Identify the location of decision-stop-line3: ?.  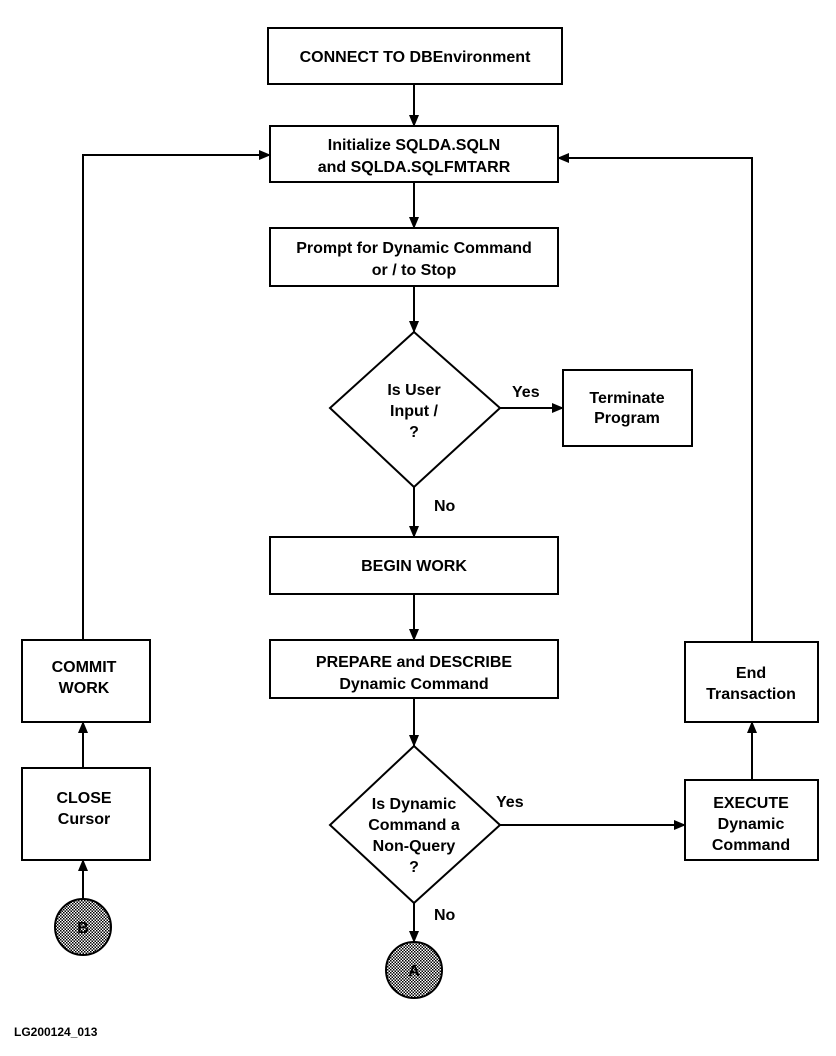
(414, 432).